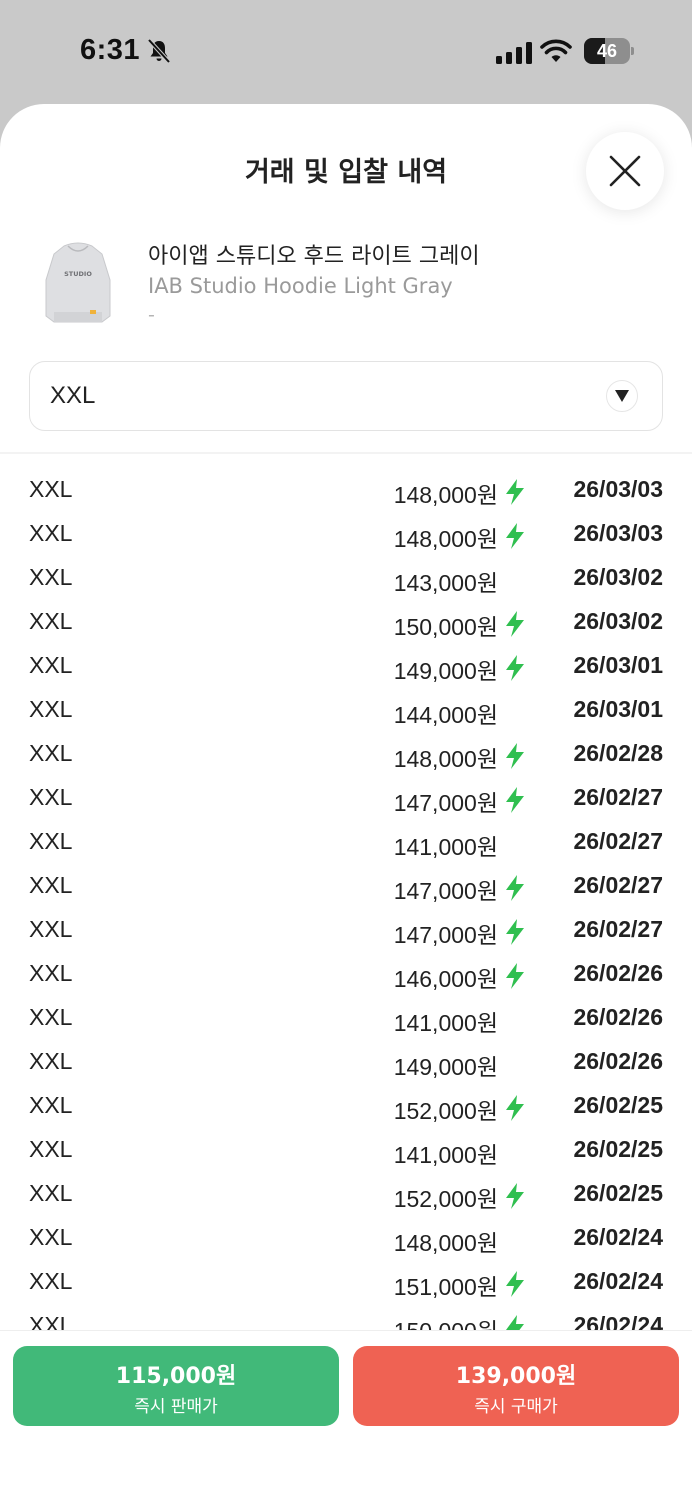  Describe the element at coordinates (176, 1407) in the screenshot. I see `instant-sell-label: 즉시 판매가` at that location.